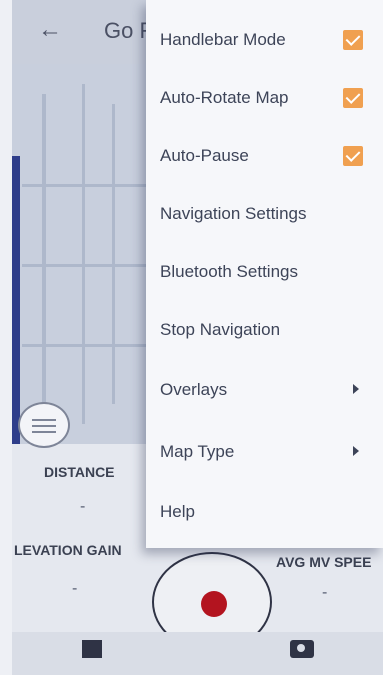 The width and height of the screenshot is (383, 675). What do you see at coordinates (79, 472) in the screenshot?
I see `distance-label: DISTANCE` at bounding box center [79, 472].